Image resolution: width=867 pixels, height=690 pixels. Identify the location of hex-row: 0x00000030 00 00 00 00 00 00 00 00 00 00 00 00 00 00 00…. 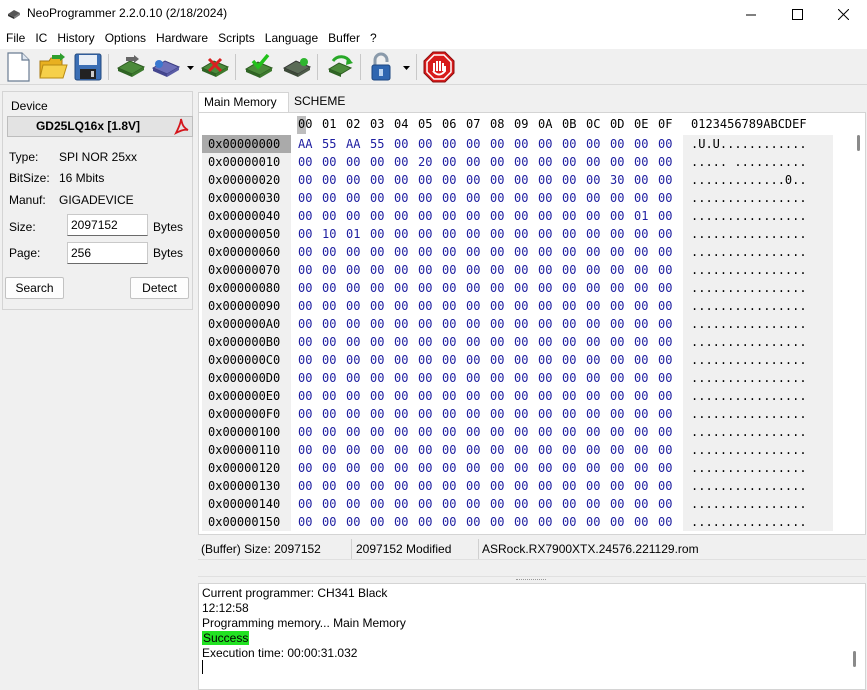
(532, 198).